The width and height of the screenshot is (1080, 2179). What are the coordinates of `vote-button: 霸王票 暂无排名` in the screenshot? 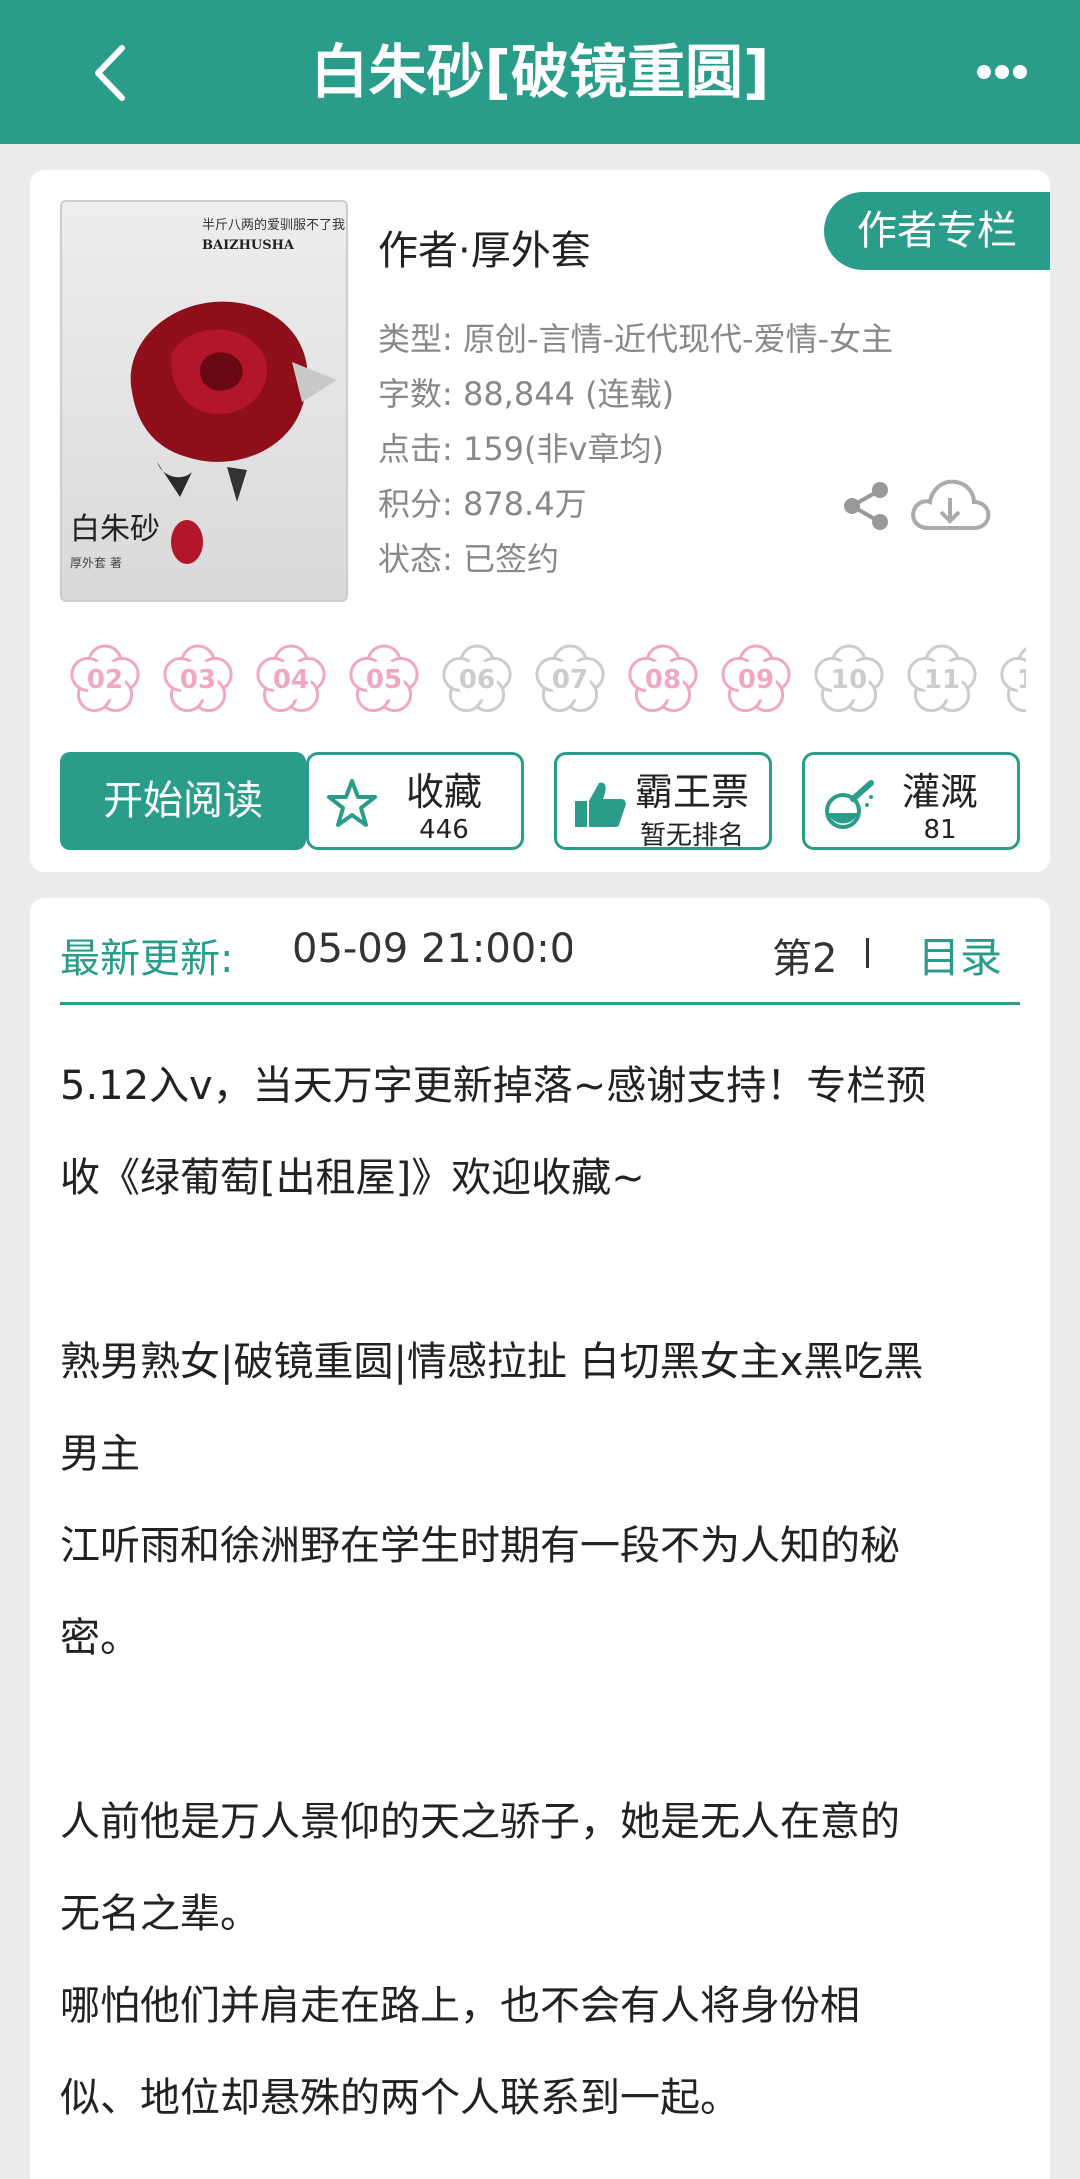 It's located at (663, 801).